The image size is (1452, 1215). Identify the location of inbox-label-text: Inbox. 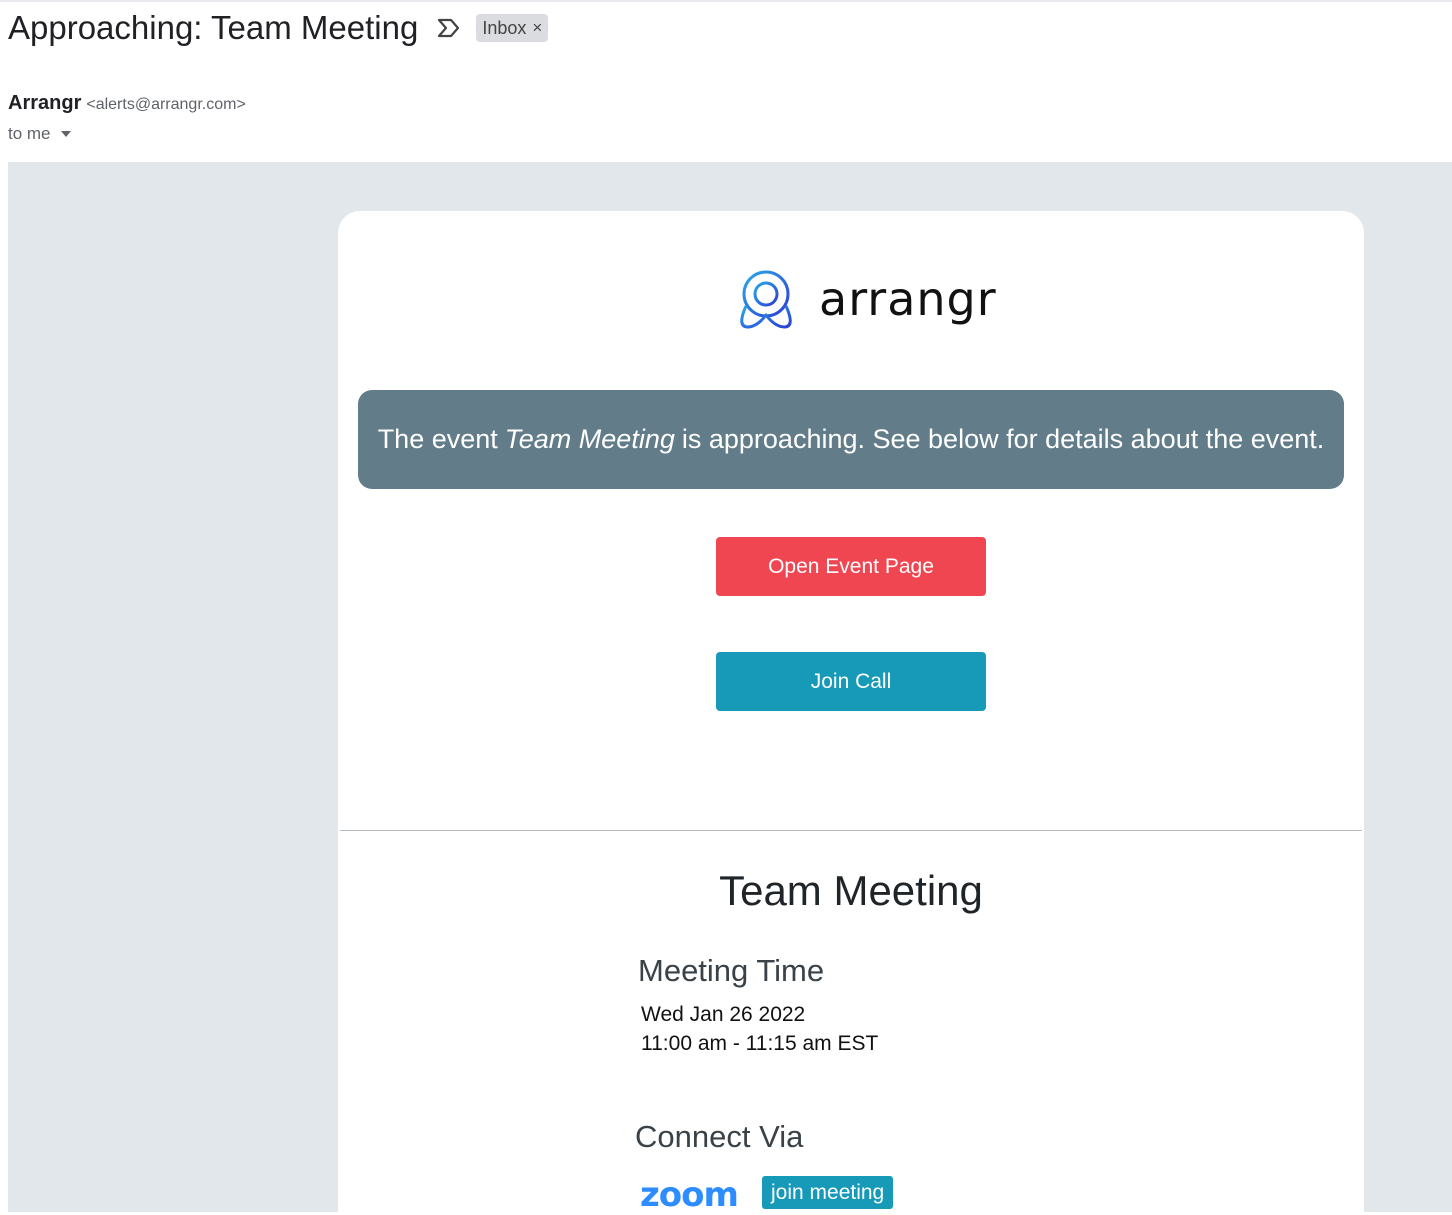
(504, 27).